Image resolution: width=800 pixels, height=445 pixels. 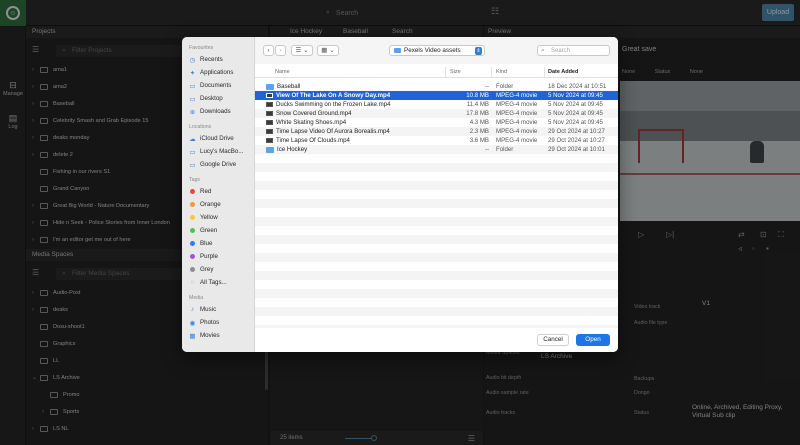 I want to click on folder-icon, so click(x=397, y=50).